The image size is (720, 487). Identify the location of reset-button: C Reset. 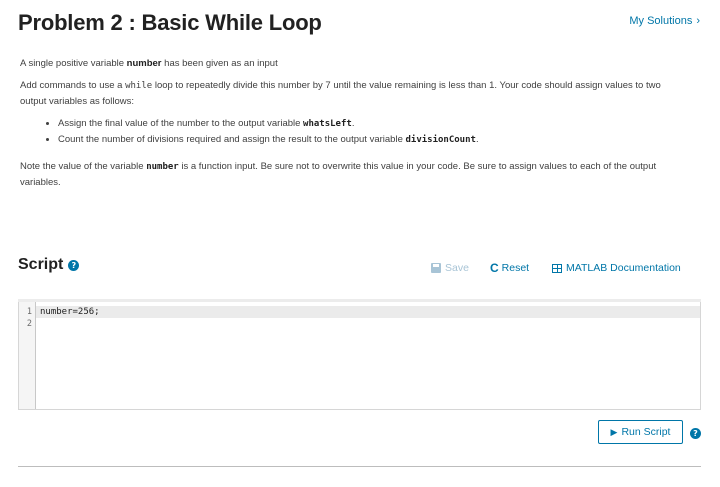
(509, 268).